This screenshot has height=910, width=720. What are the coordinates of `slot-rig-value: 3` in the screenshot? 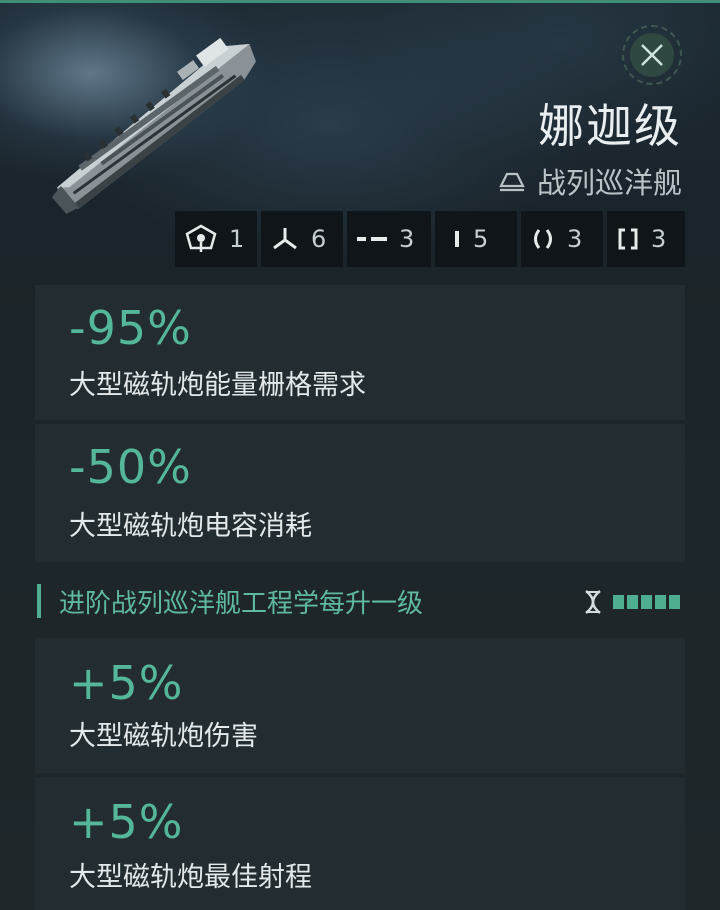 It's located at (659, 239).